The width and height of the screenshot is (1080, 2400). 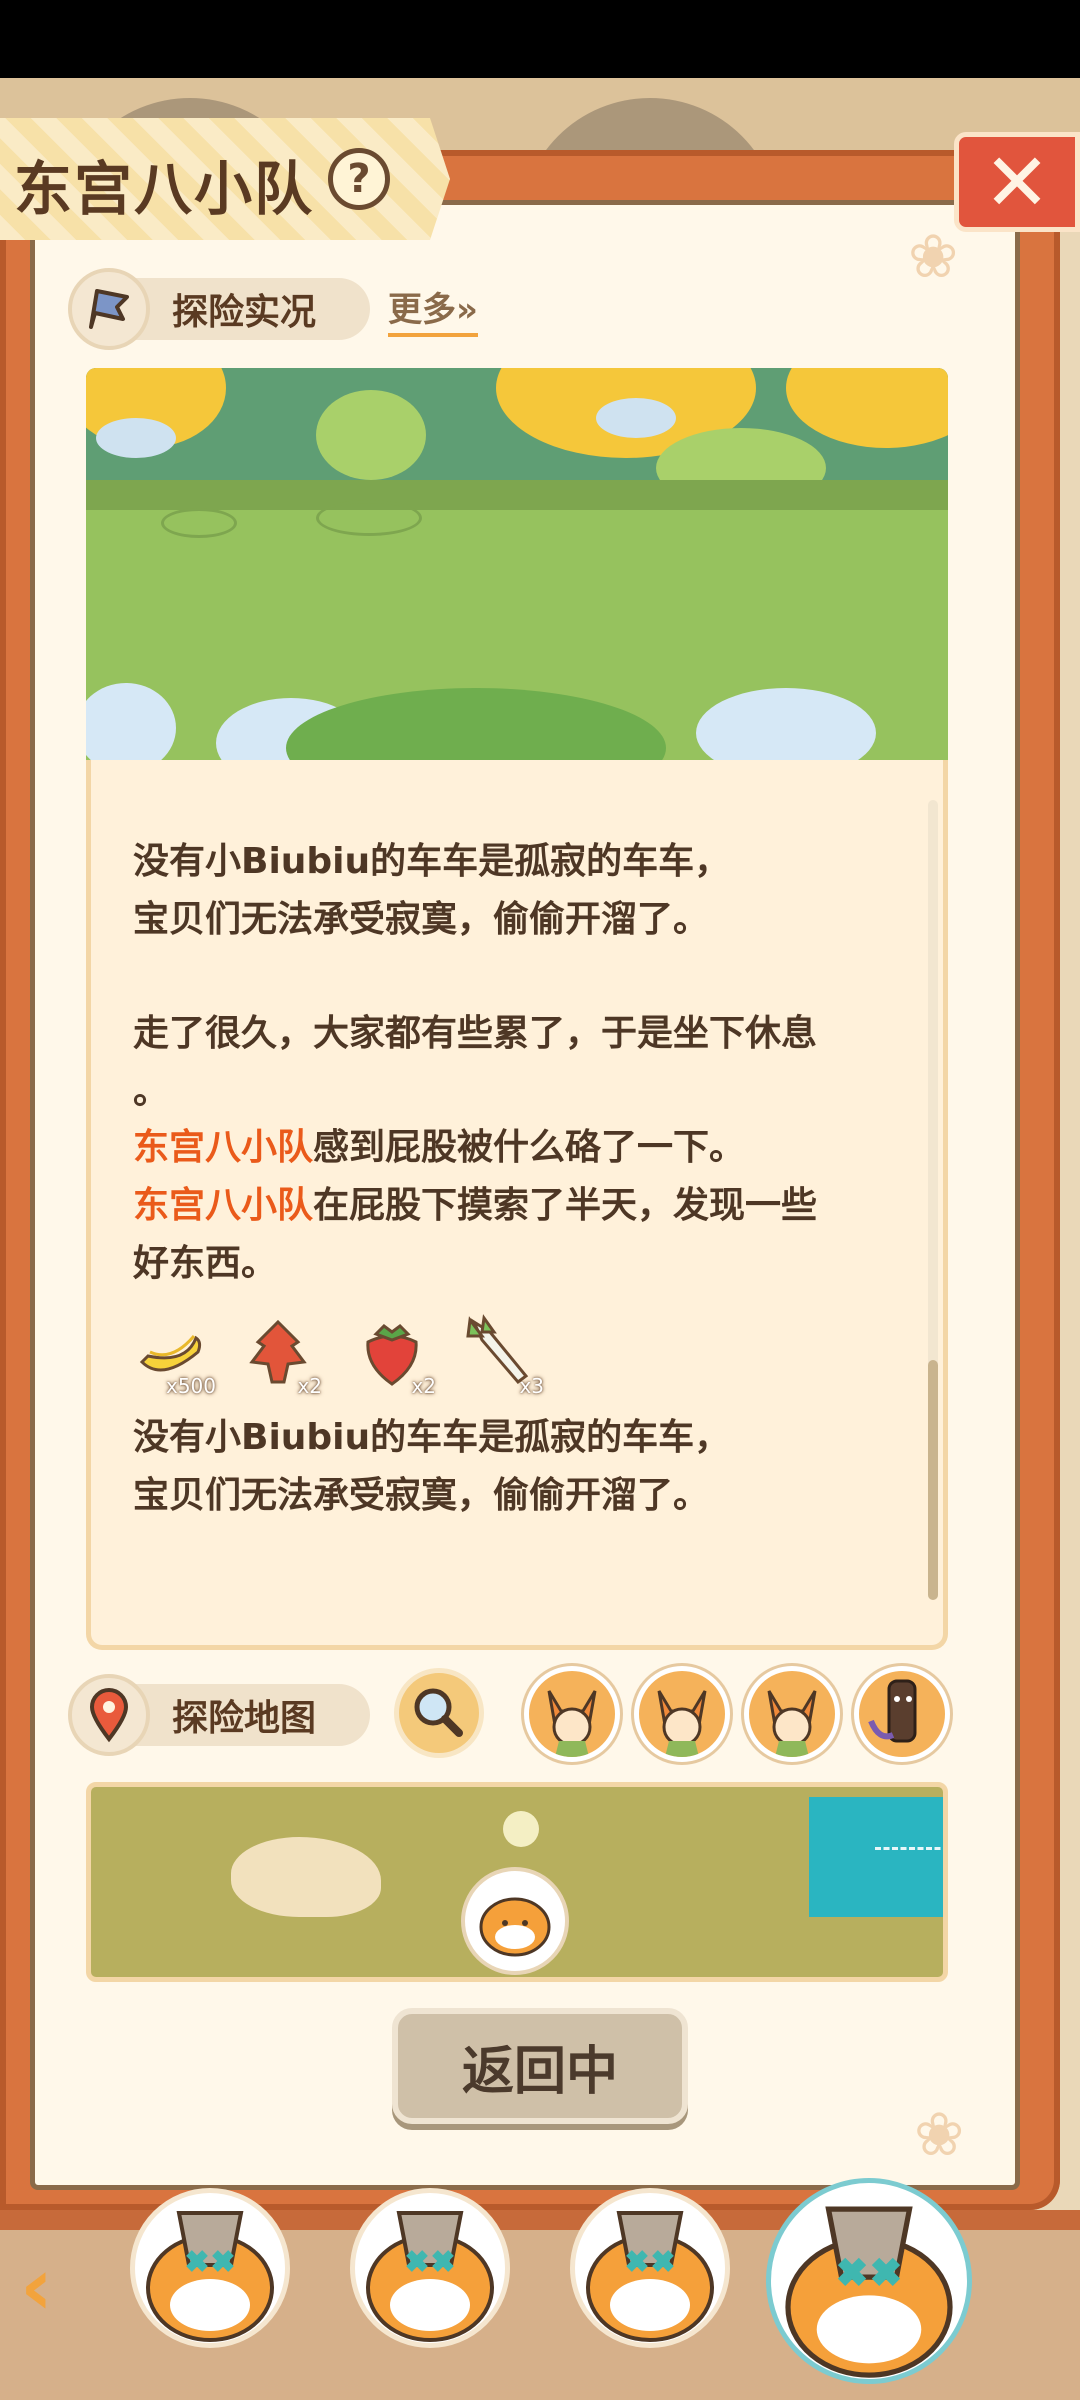 What do you see at coordinates (531, 1386) in the screenshot?
I see `item-quantity: x3` at bounding box center [531, 1386].